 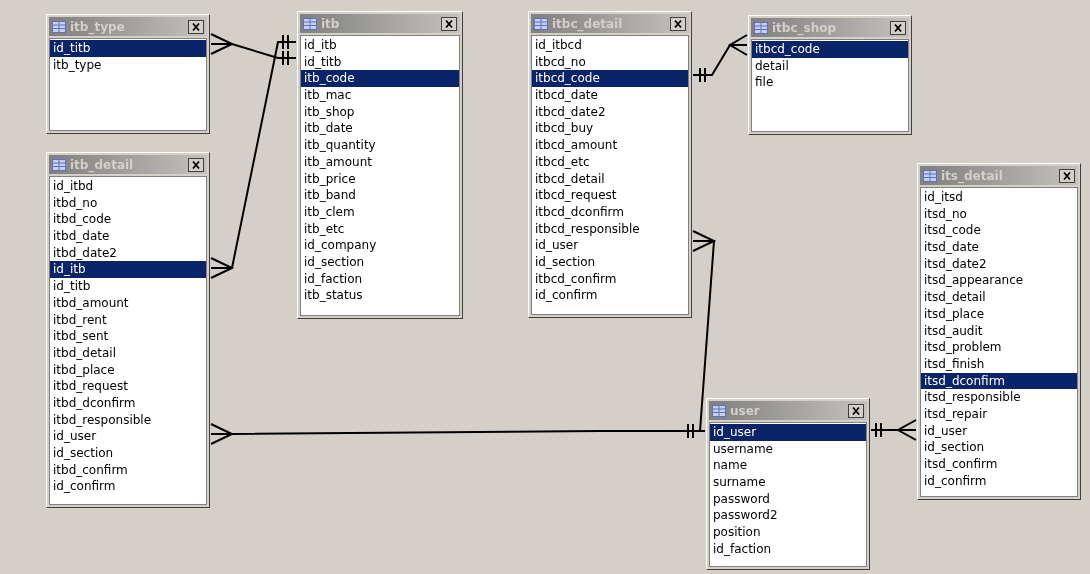 I want to click on field-item: username, so click(x=788, y=449).